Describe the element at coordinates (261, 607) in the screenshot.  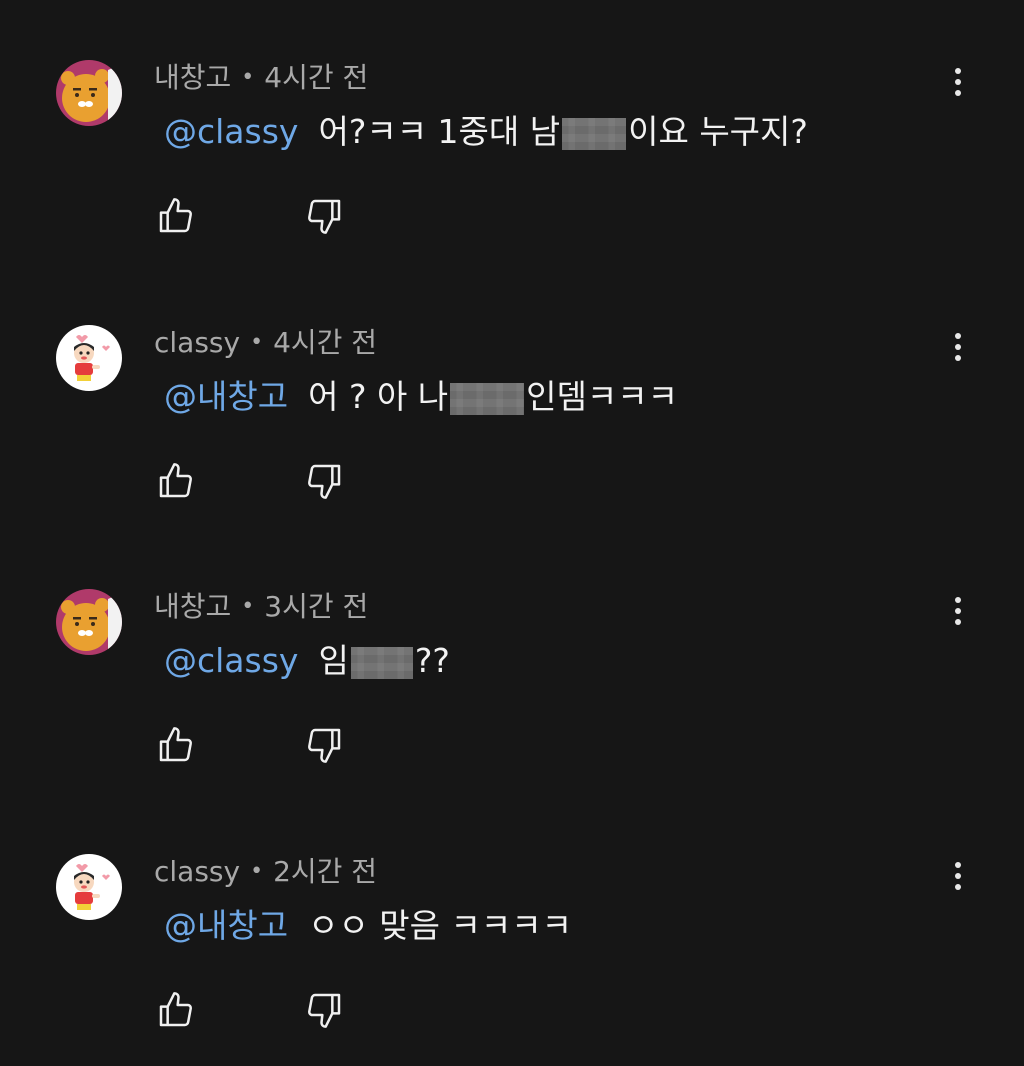
I see `comment-meta: 내창고 • 3시간 전` at that location.